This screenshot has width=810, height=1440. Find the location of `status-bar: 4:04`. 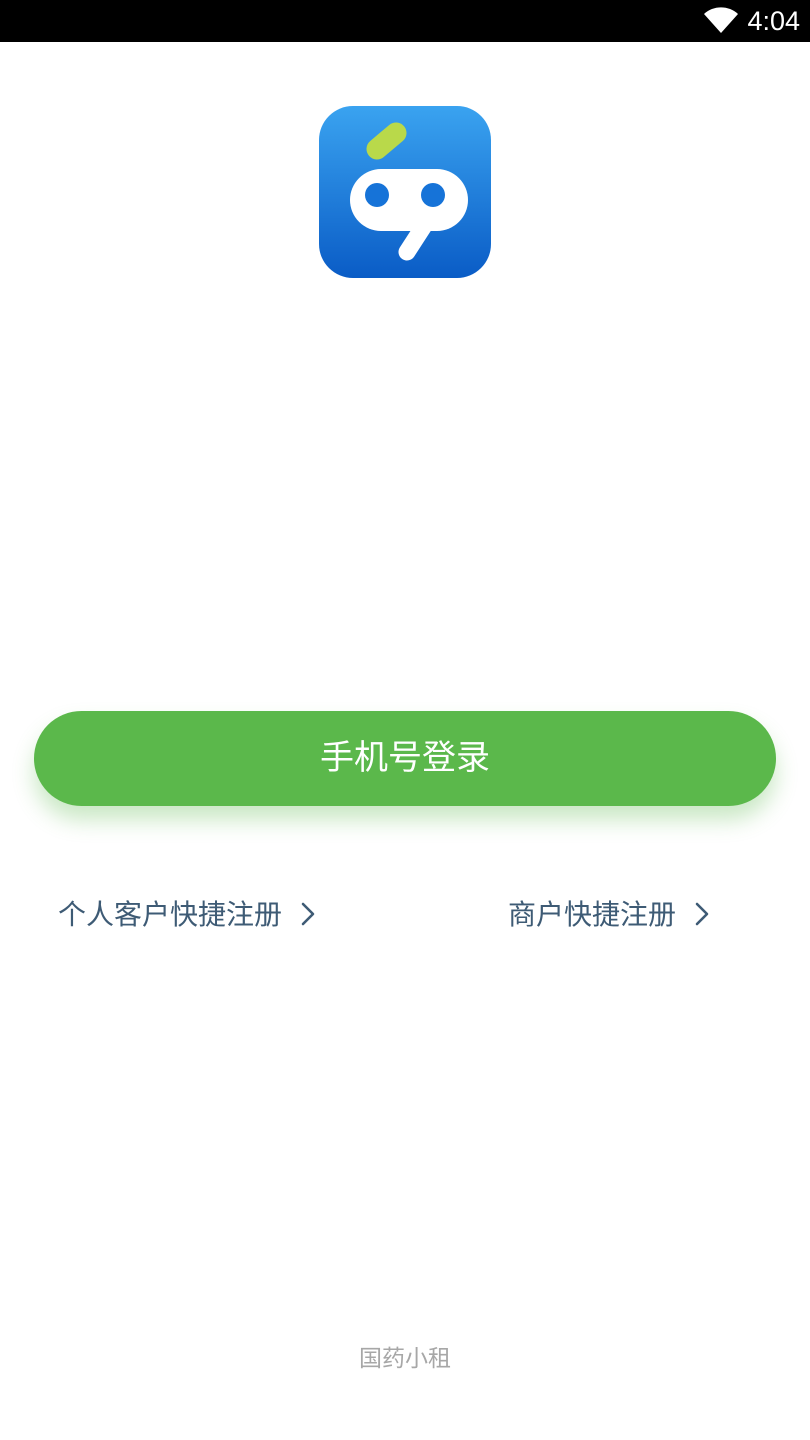

status-bar: 4:04 is located at coordinates (405, 21).